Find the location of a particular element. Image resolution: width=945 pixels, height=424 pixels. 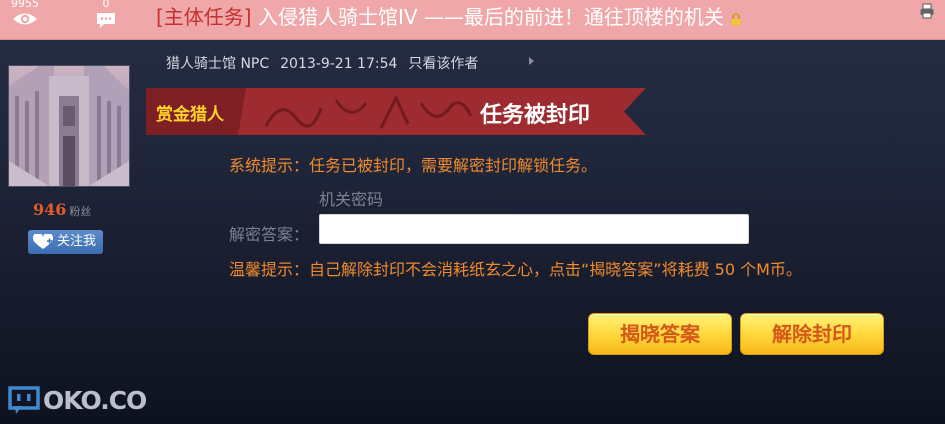

chevron-right-icon is located at coordinates (531, 61).